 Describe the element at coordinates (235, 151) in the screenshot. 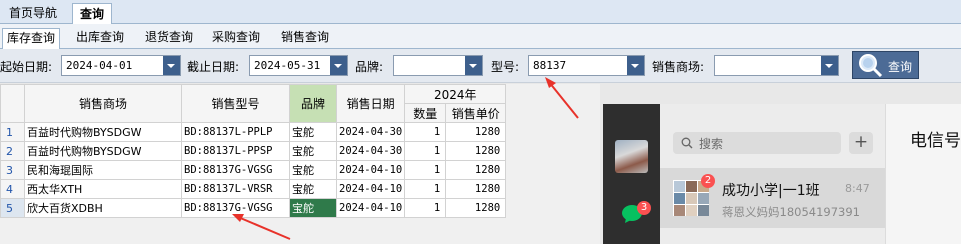

I see `cell-model: BD:88137L-PPSP` at that location.